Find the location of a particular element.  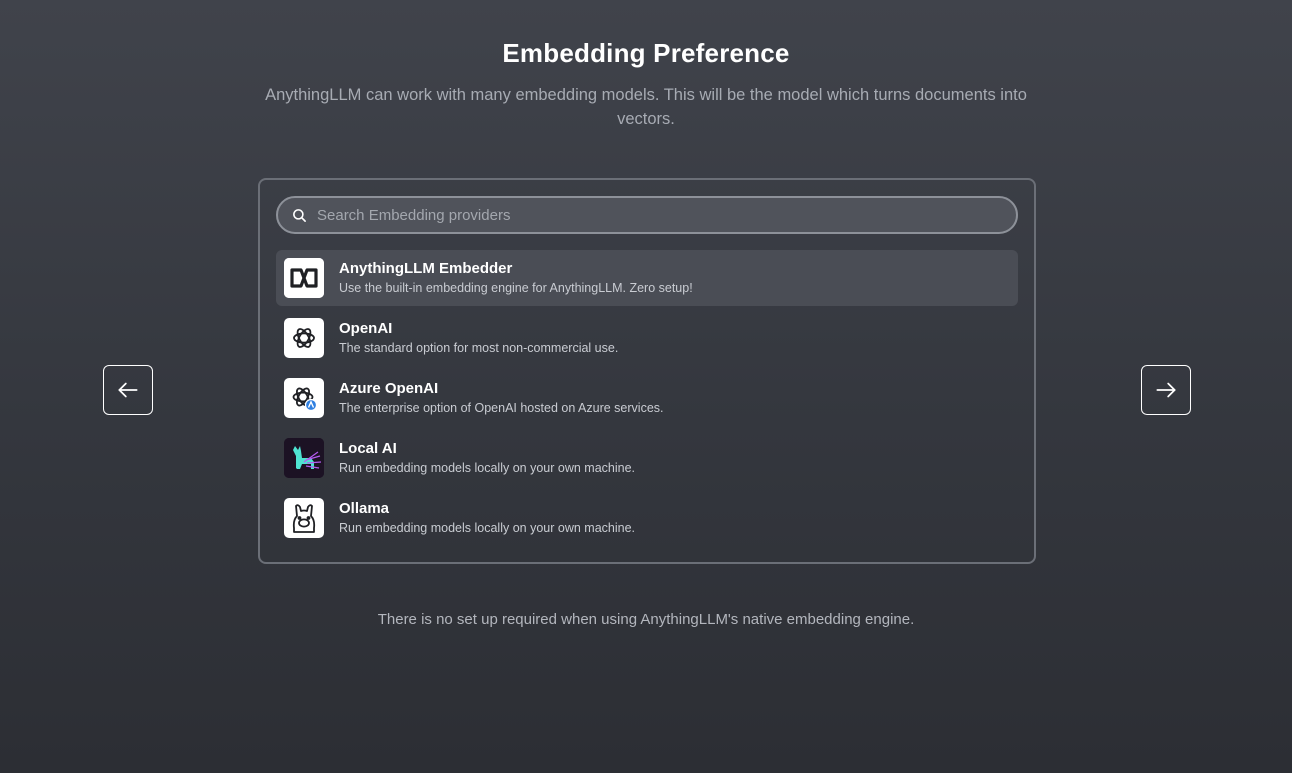

search-bar is located at coordinates (647, 215).